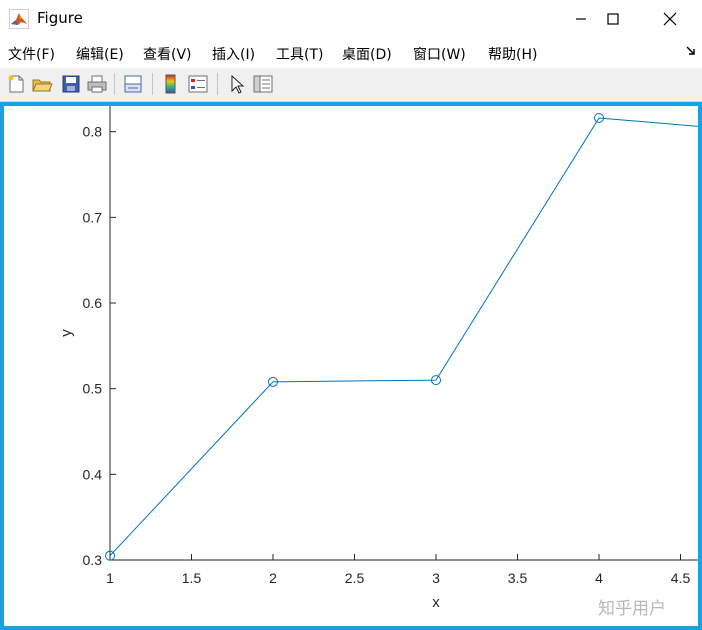 This screenshot has height=630, width=702. I want to click on x-tick-label: 3.5, so click(518, 578).